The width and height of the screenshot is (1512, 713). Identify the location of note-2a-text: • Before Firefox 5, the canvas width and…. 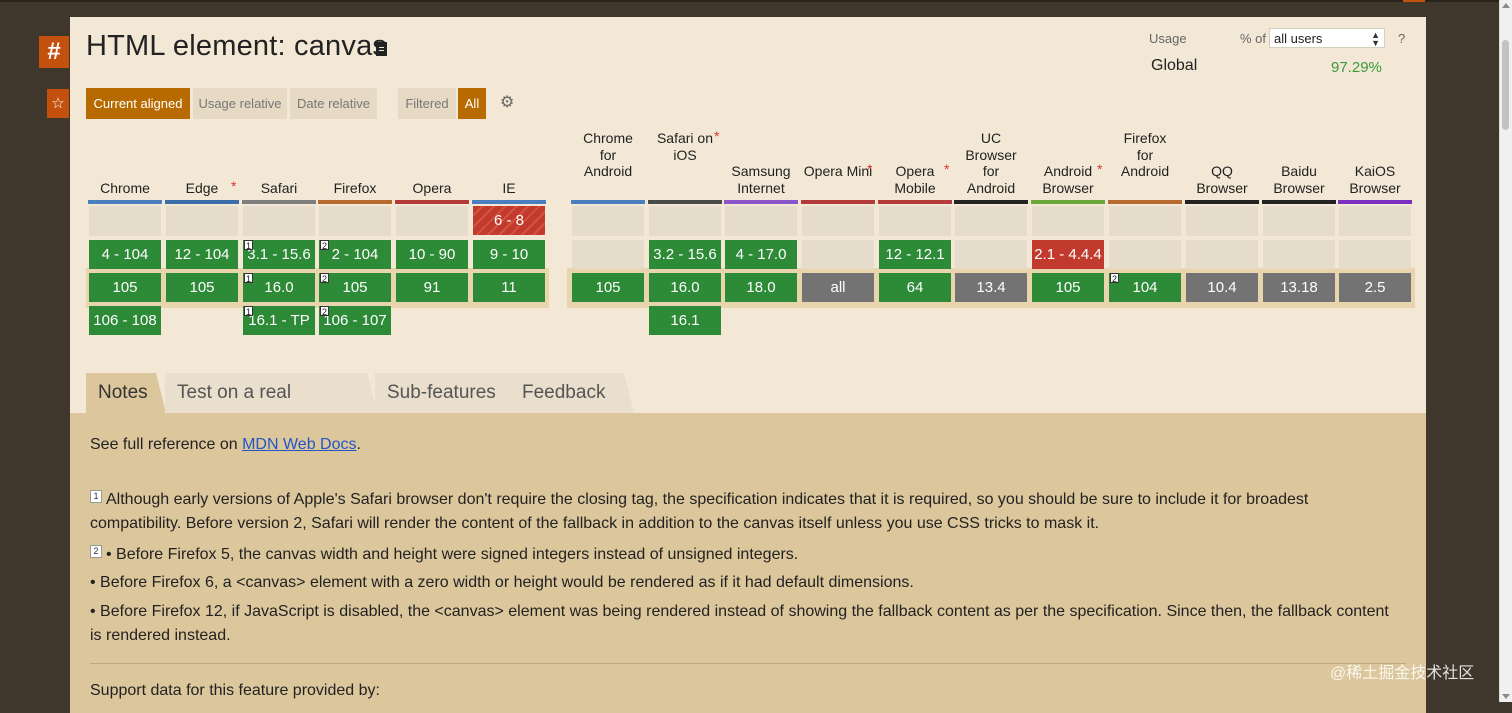
(452, 554).